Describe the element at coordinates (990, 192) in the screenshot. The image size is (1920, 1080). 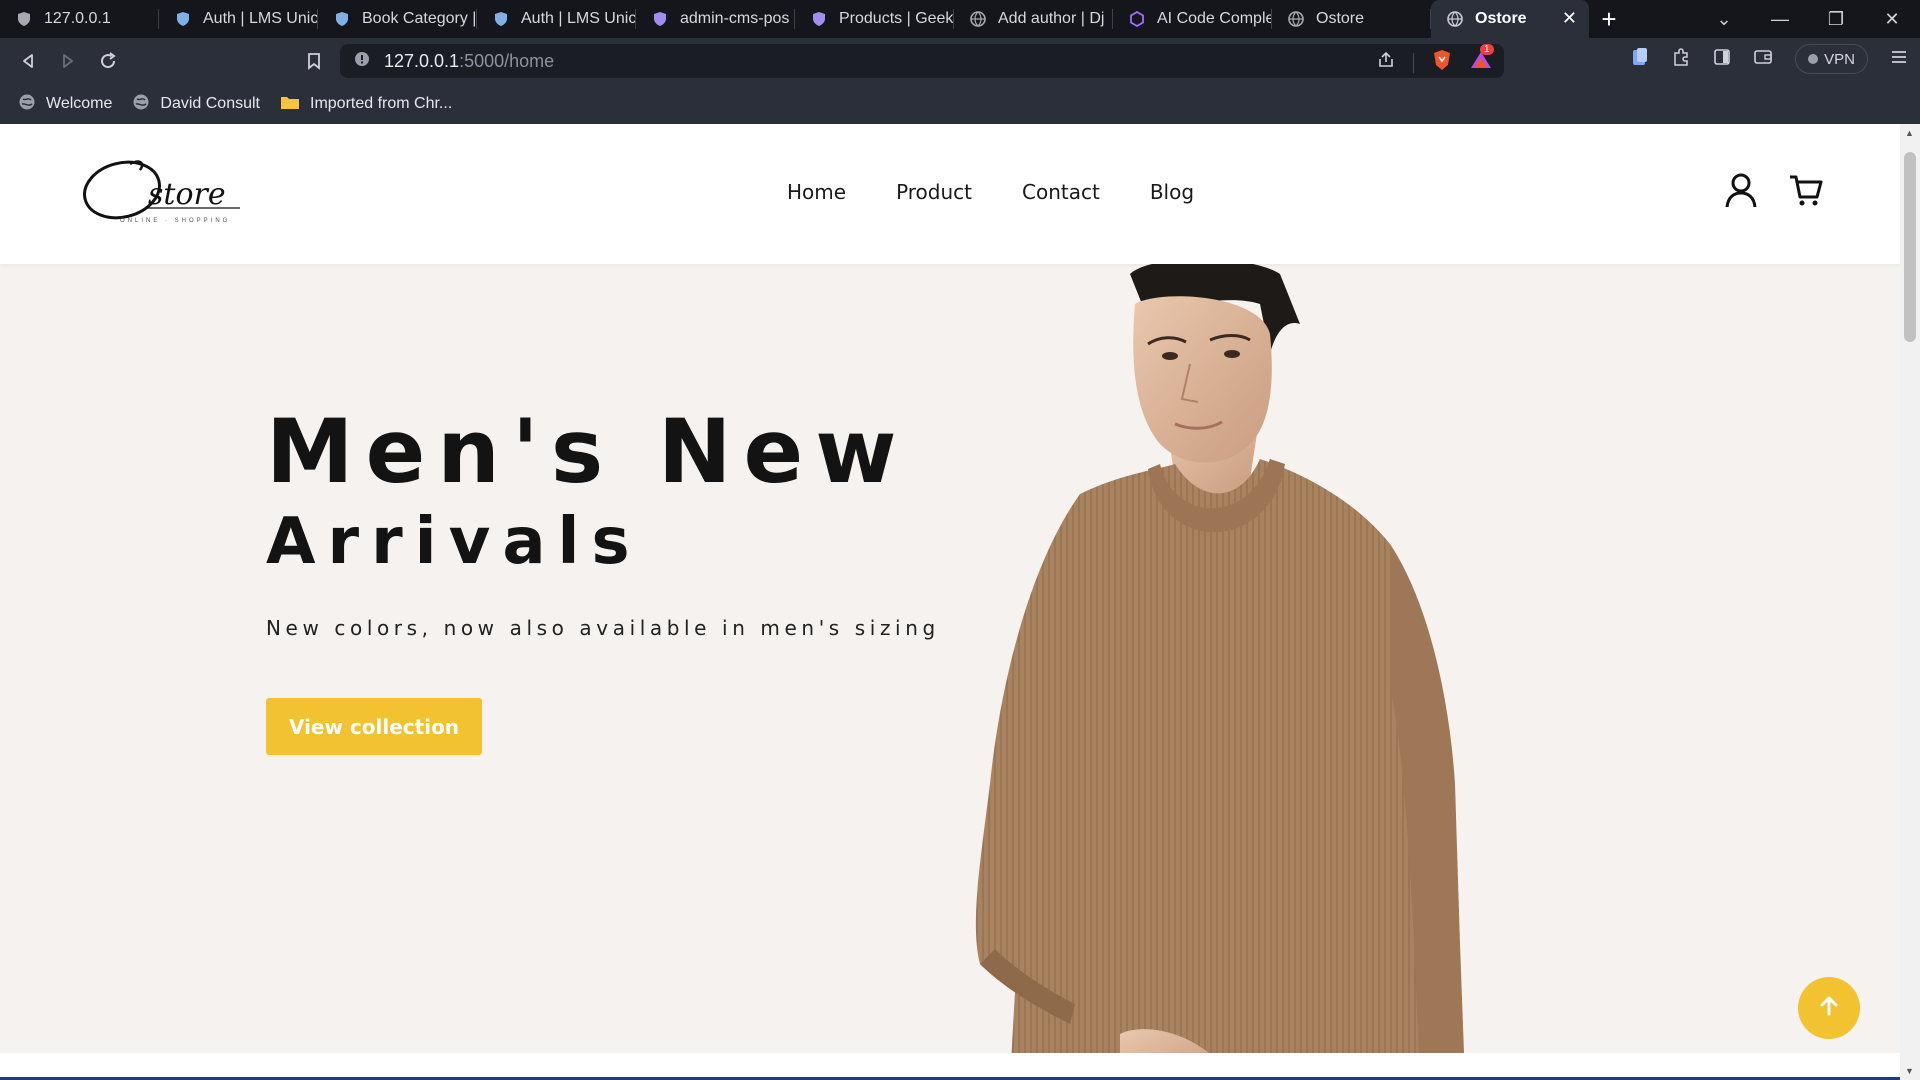
I see `main-nav: Home Product Contact Blog` at that location.